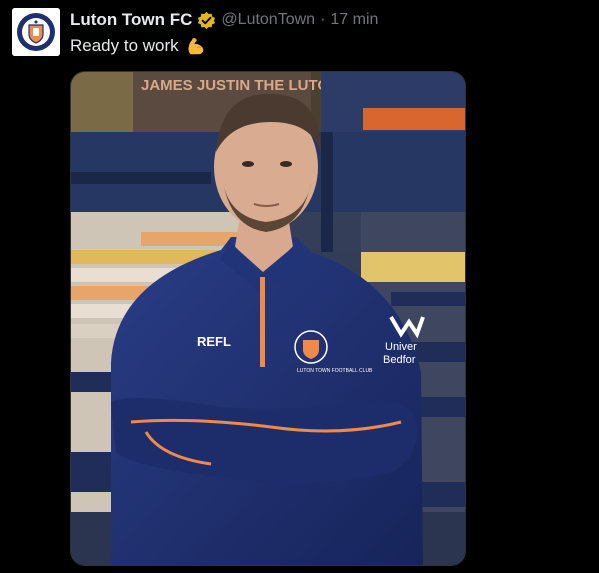  What do you see at coordinates (354, 20) in the screenshot?
I see `timestamp: 17 min` at bounding box center [354, 20].